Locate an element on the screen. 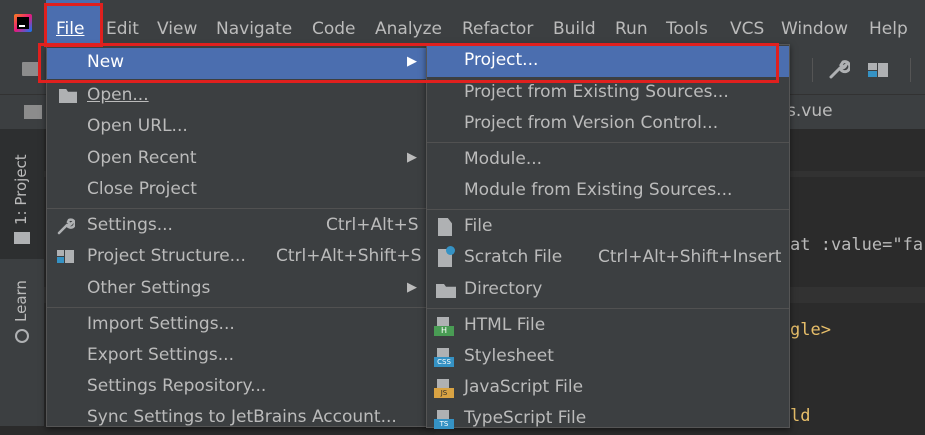 This screenshot has height=435, width=925. menu-code: Code is located at coordinates (334, 23).